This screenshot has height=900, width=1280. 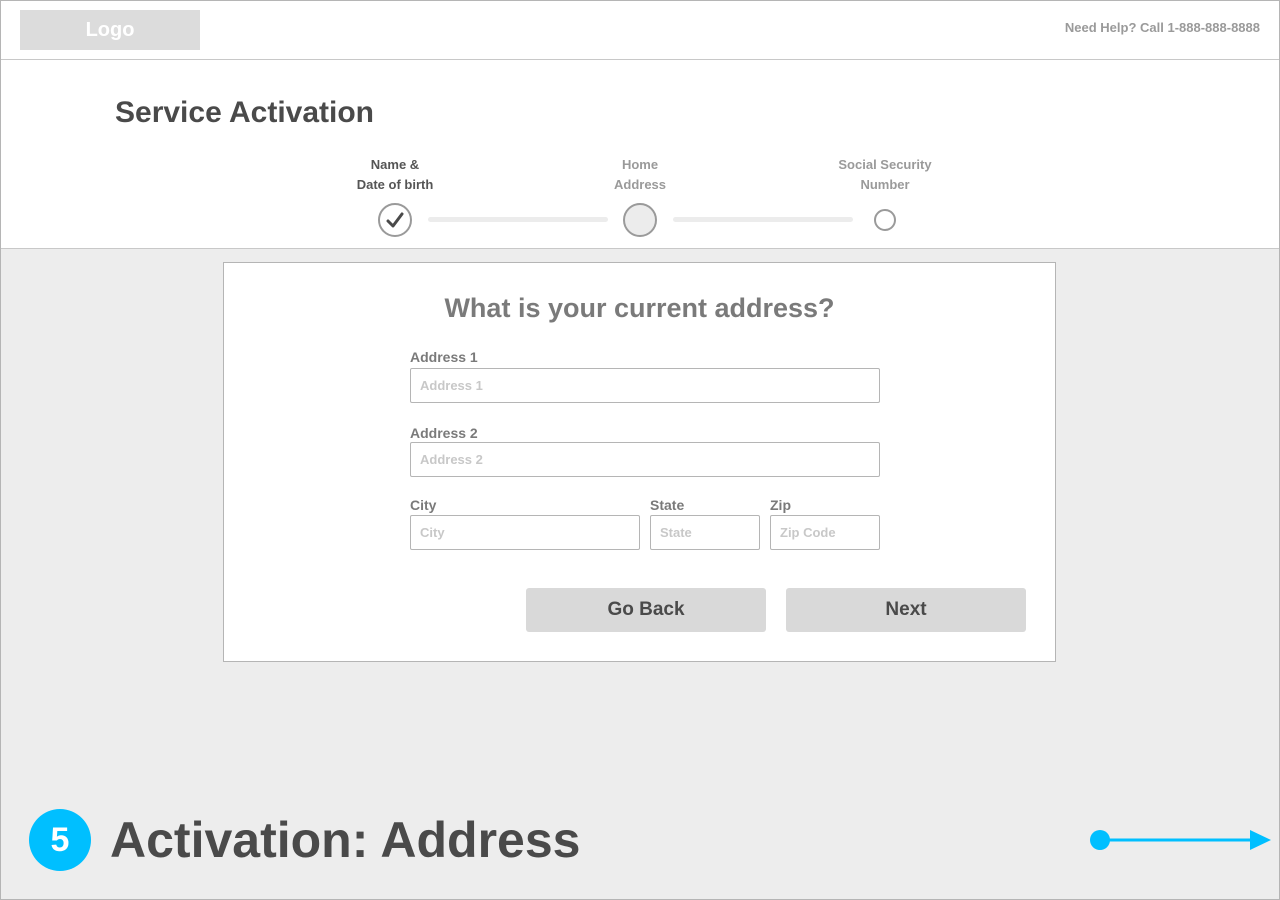 I want to click on step-label-line: Home, so click(x=640, y=164).